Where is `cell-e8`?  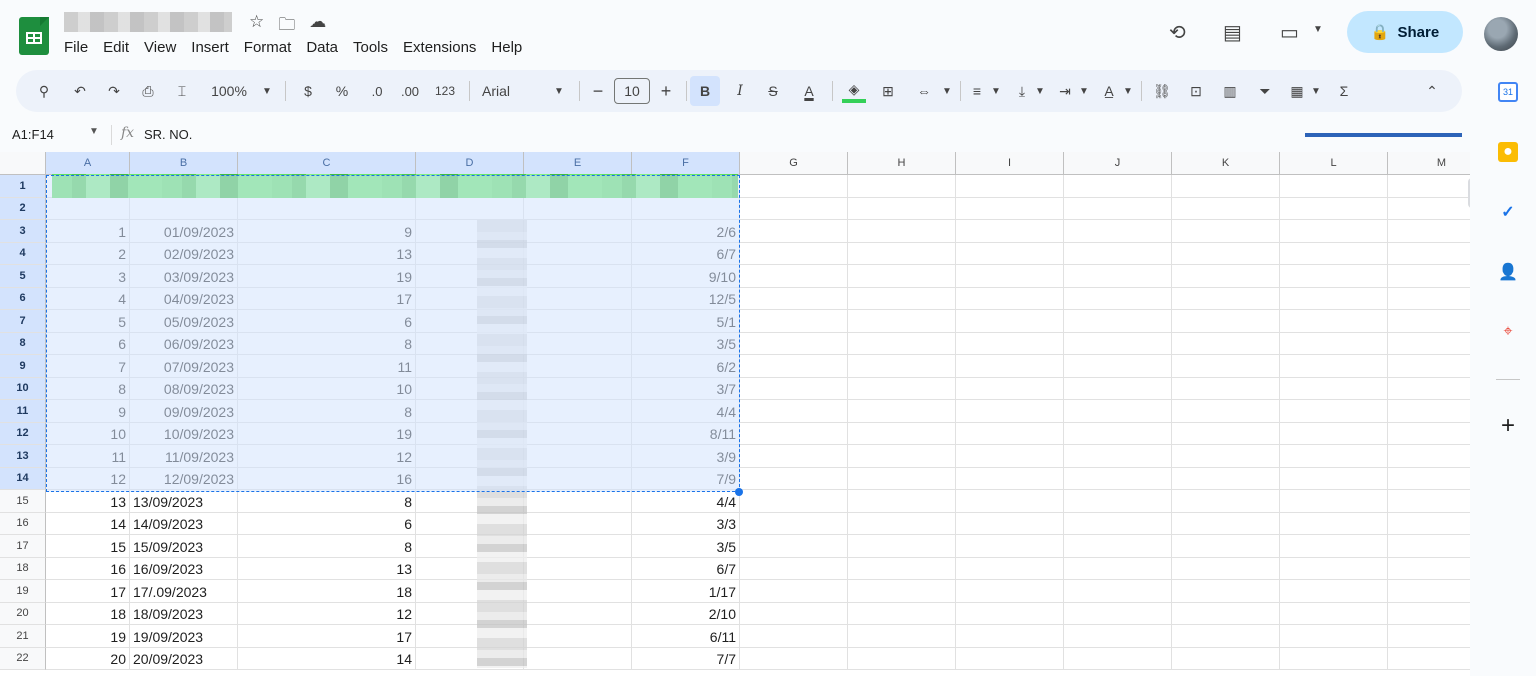 cell-e8 is located at coordinates (578, 343).